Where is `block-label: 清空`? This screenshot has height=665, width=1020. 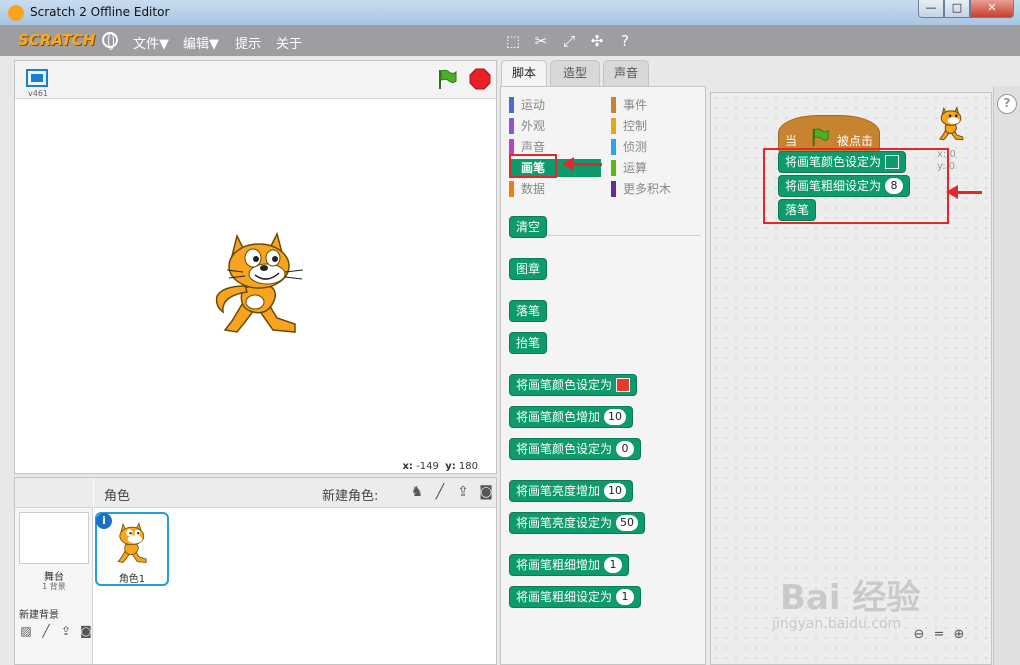 block-label: 清空 is located at coordinates (528, 227).